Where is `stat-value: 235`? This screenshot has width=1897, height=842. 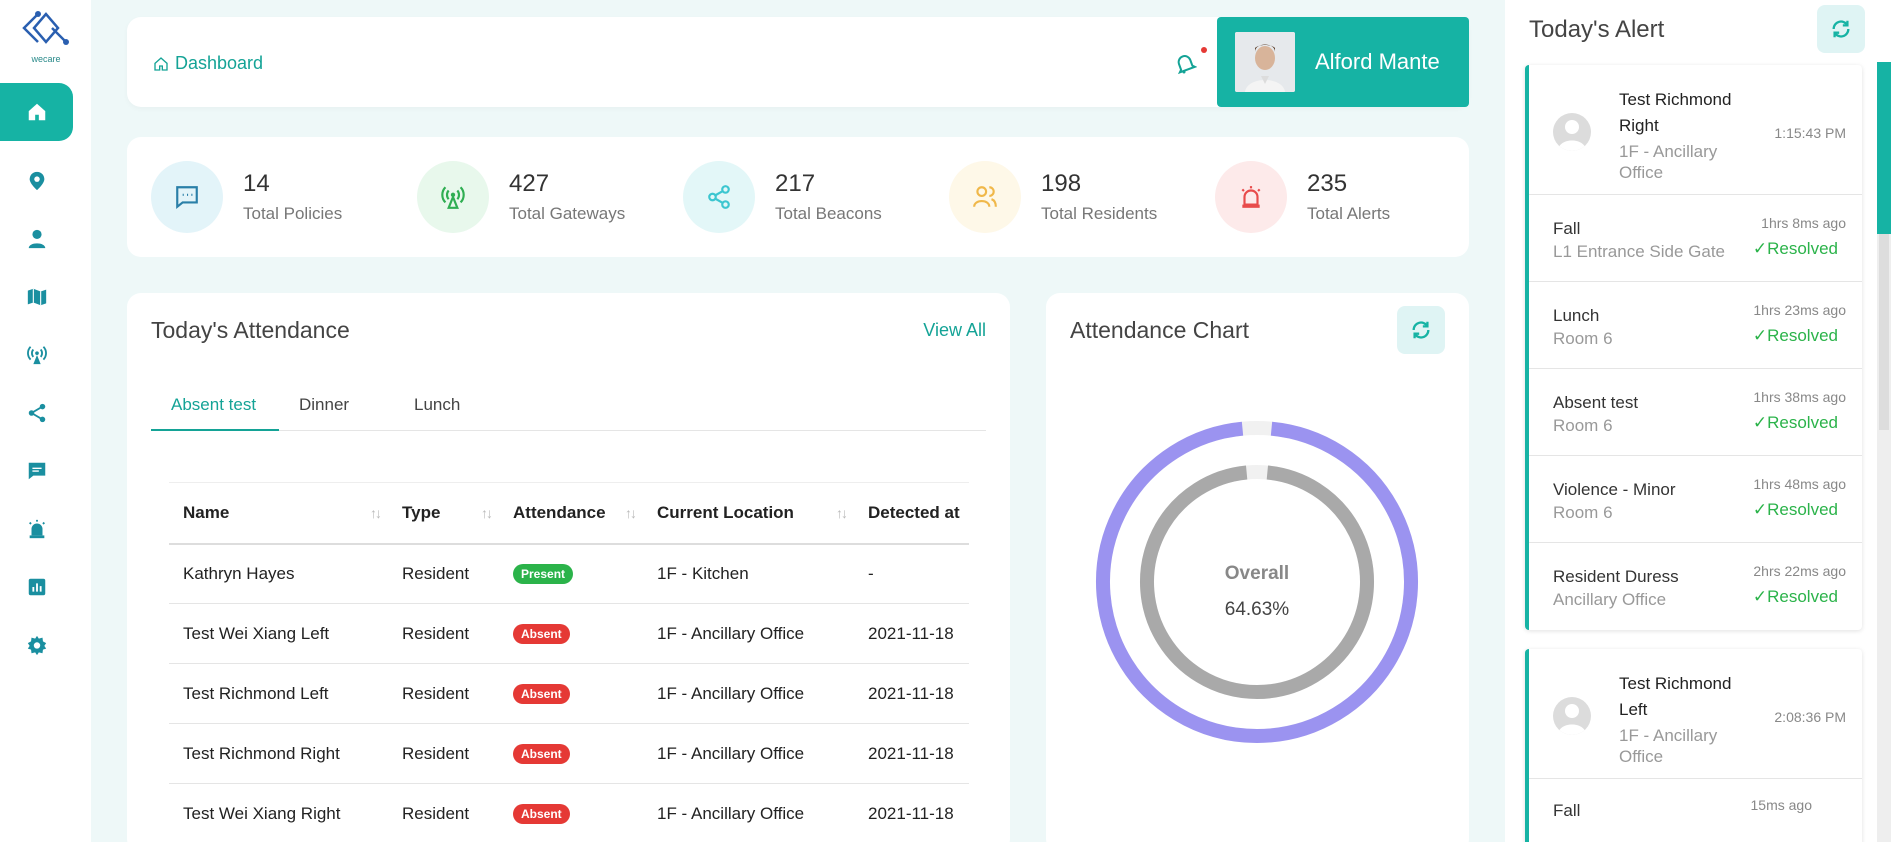 stat-value: 235 is located at coordinates (1327, 183).